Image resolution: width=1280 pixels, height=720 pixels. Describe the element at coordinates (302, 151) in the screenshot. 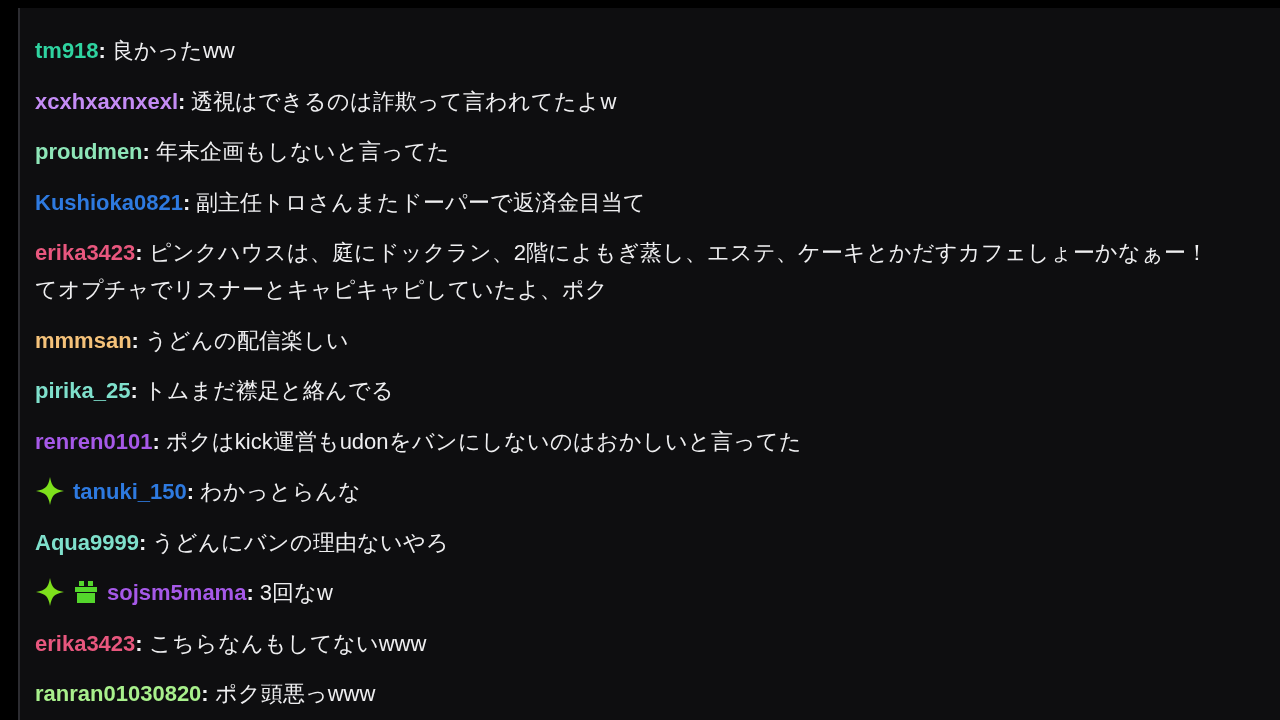

I see `message-text: 年末企画もしないと言ってた` at that location.